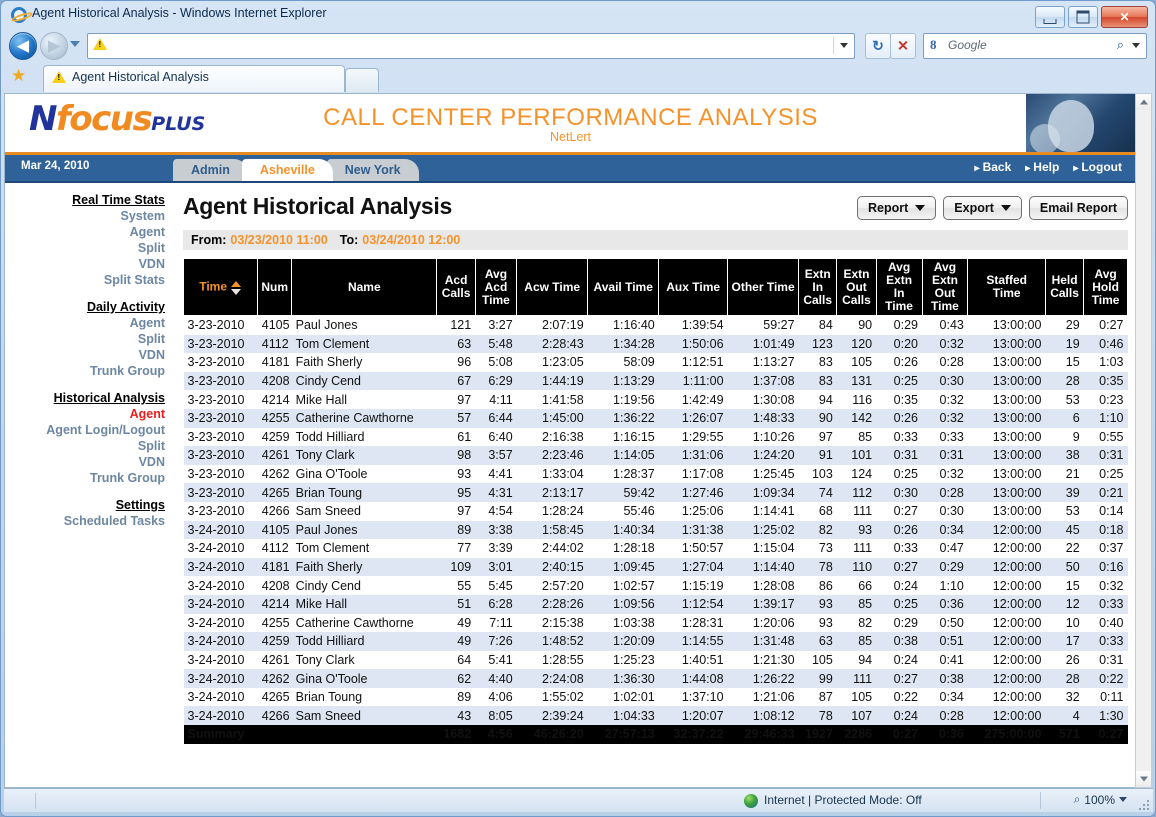 This screenshot has width=1156, height=817. What do you see at coordinates (1078, 208) in the screenshot?
I see `email-report-button: Email Report` at bounding box center [1078, 208].